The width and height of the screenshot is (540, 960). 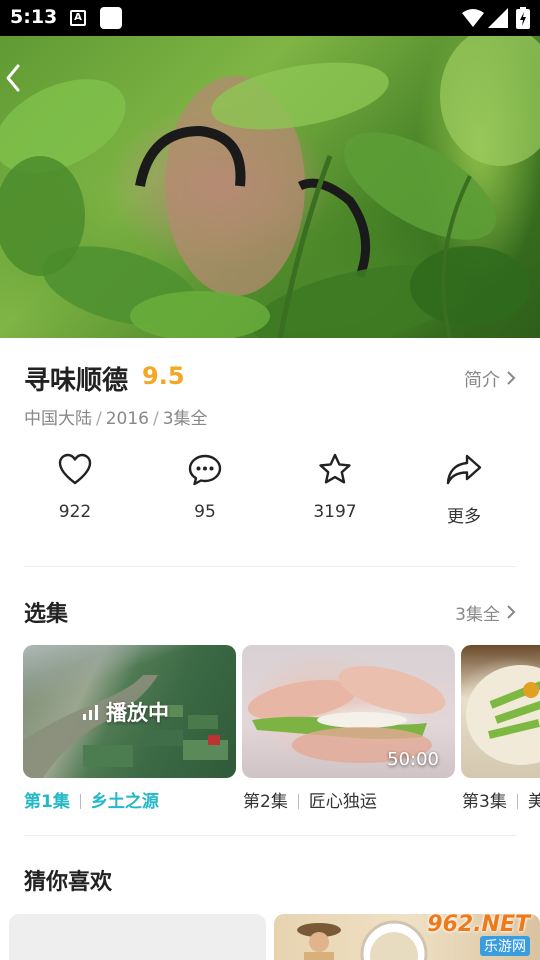 I want to click on episode-caption-1: 第1集 乡土之源, so click(x=91, y=799).